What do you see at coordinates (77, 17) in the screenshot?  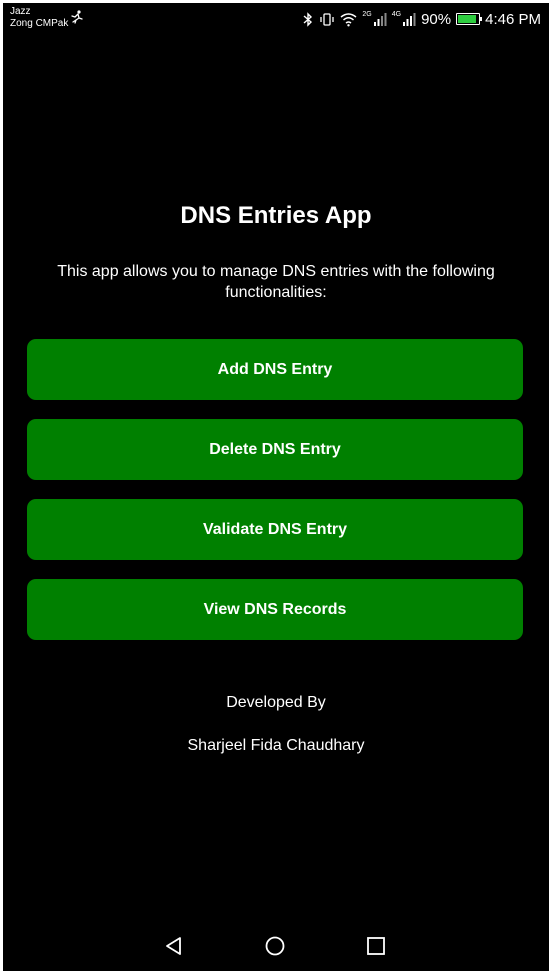 I see `runner-icon` at bounding box center [77, 17].